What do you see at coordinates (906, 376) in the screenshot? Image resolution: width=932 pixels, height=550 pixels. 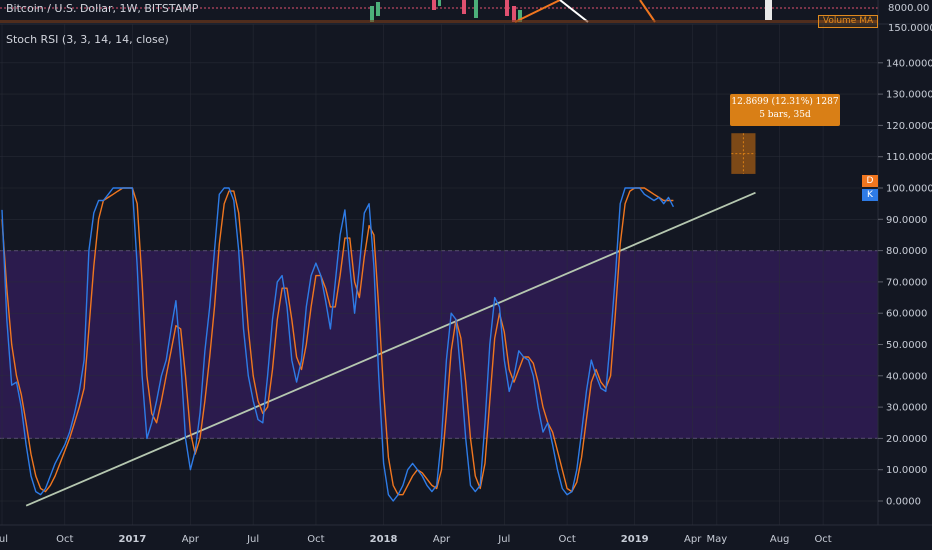 I see `y-tick-label: 40.0000` at bounding box center [906, 376].